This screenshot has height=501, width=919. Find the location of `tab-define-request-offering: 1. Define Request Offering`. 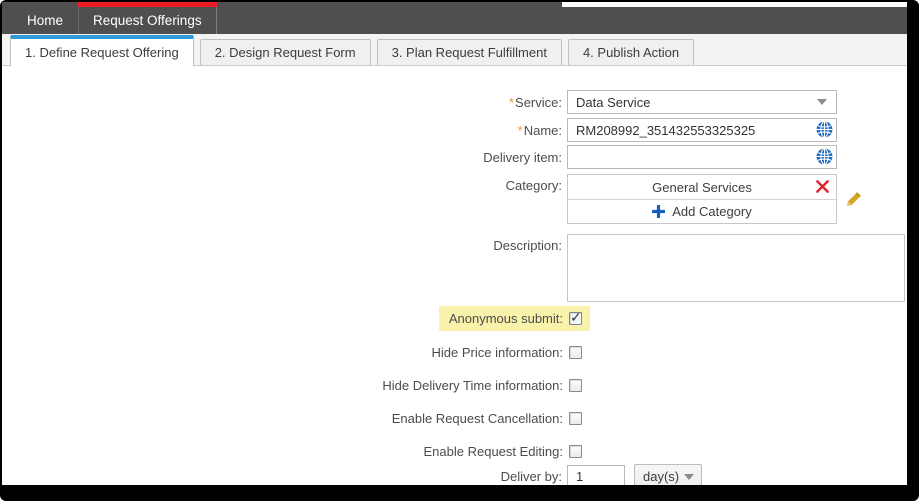

tab-define-request-offering: 1. Define Request Offering is located at coordinates (102, 50).